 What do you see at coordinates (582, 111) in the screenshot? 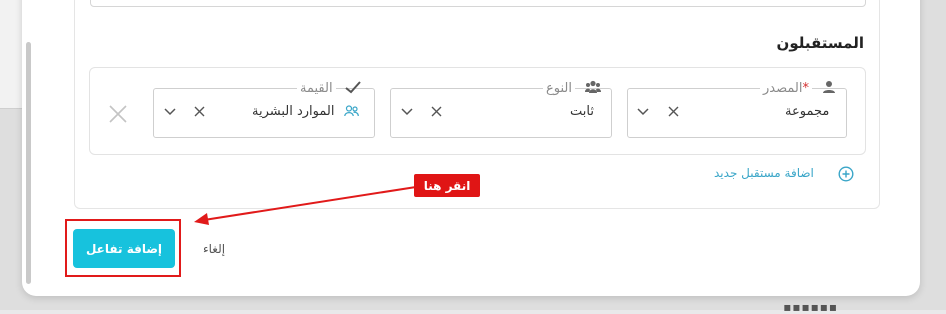
I see `type-value: ثابت` at bounding box center [582, 111].